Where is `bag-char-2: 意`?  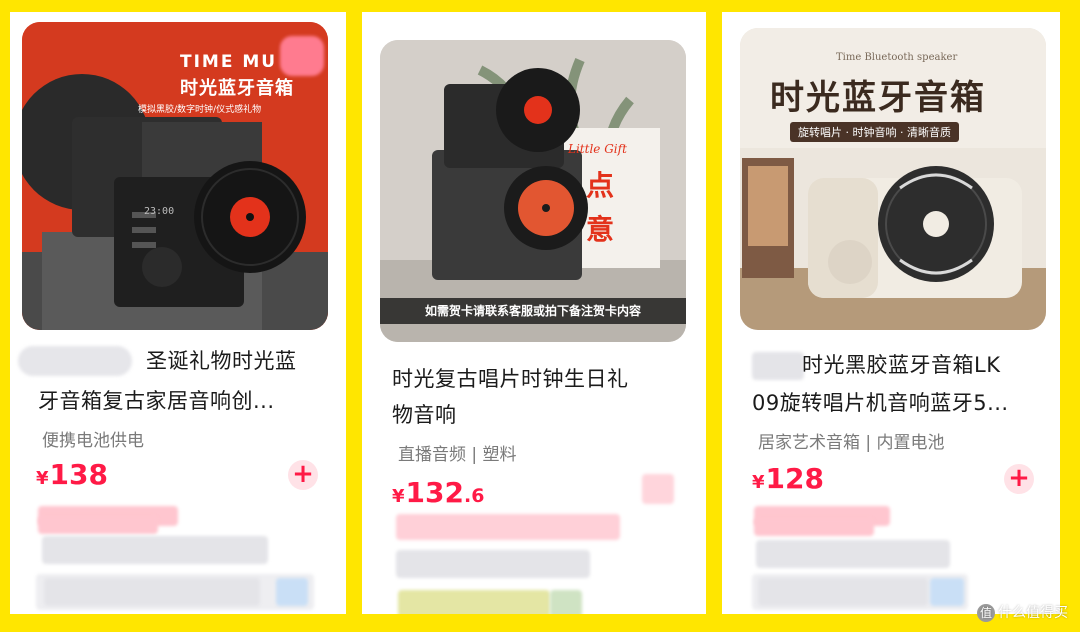
bag-char-2: 意 is located at coordinates (600, 229).